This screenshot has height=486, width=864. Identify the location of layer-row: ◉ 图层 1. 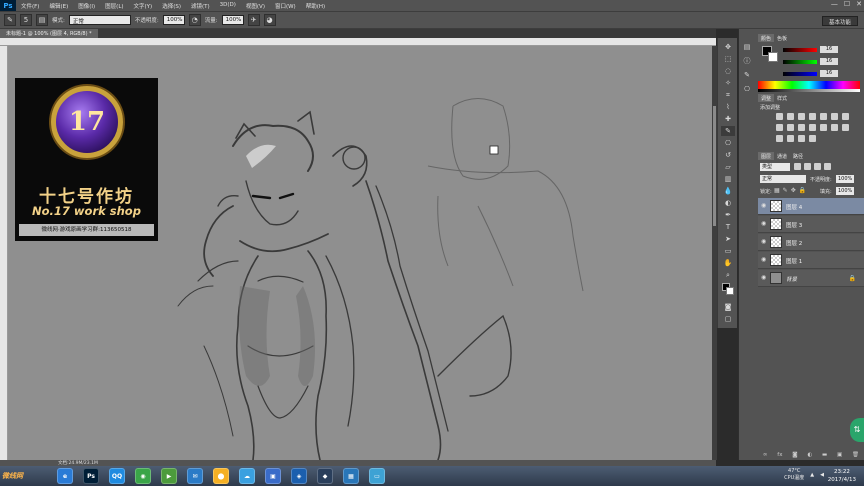
(811, 260).